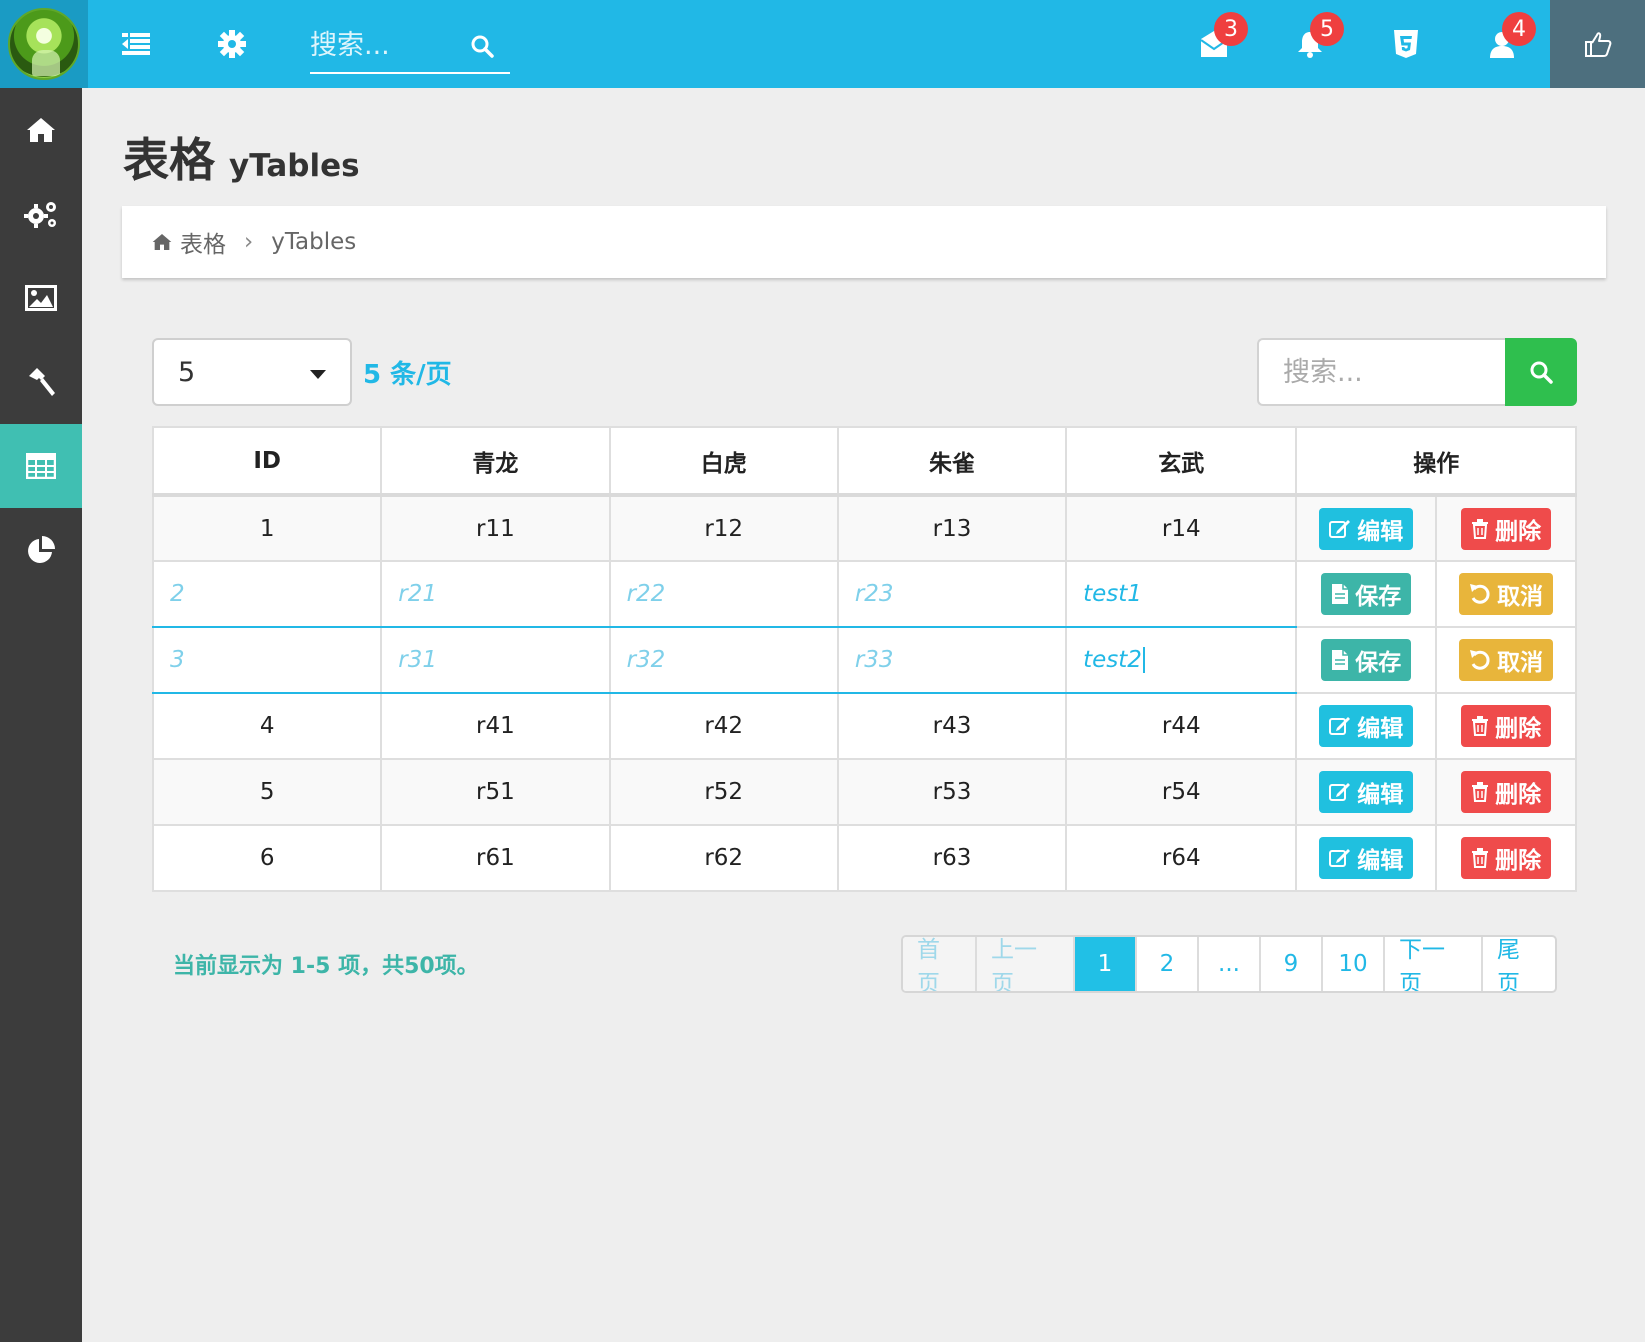 The height and width of the screenshot is (1342, 1645). Describe the element at coordinates (267, 594) in the screenshot. I see `edit-field-id: 2` at that location.